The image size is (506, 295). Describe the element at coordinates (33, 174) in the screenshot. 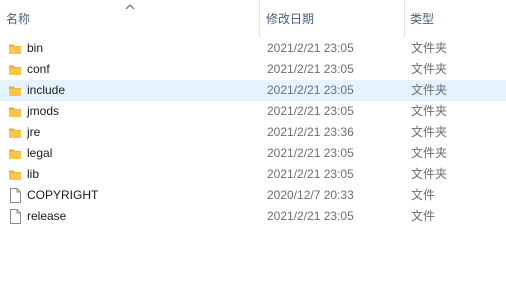

I see `file-name: lib` at that location.